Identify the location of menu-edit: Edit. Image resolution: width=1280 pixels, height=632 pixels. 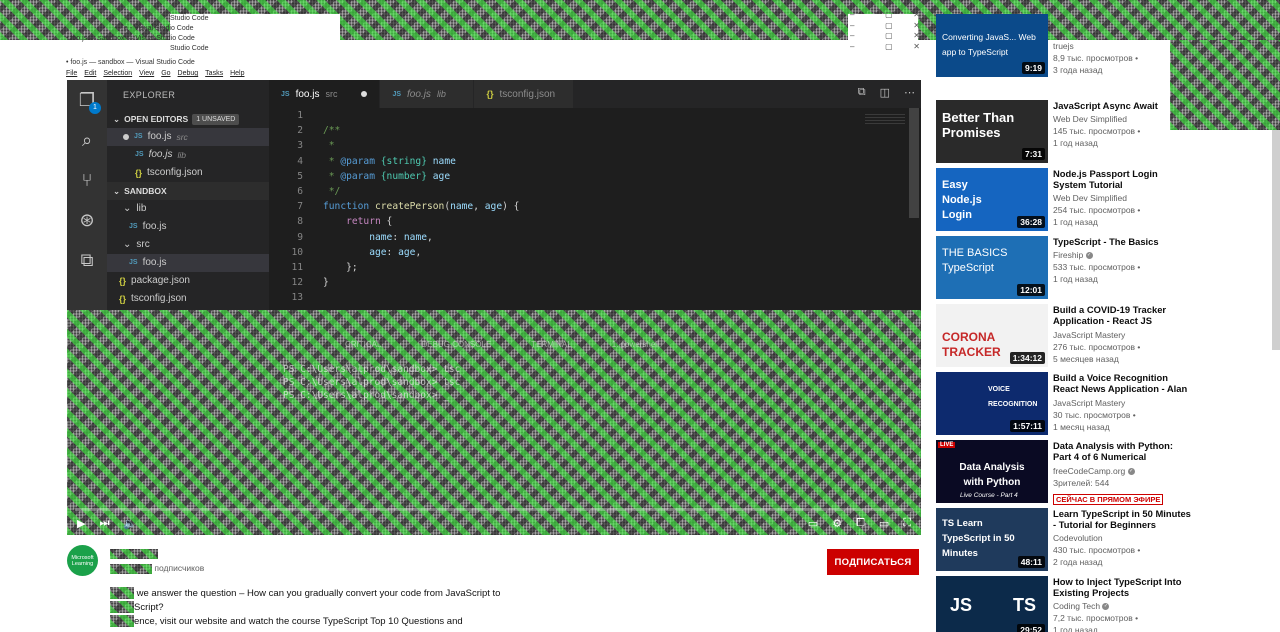
(90, 73).